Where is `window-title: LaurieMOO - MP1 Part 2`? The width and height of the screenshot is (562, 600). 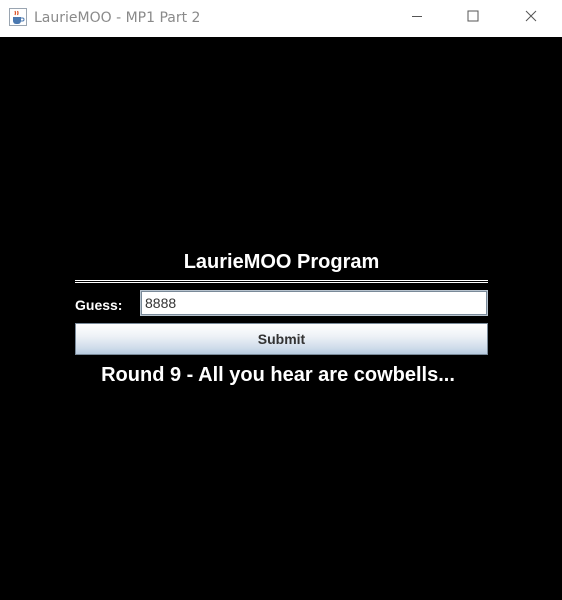
window-title: LaurieMOO - MP1 Part 2 is located at coordinates (117, 18).